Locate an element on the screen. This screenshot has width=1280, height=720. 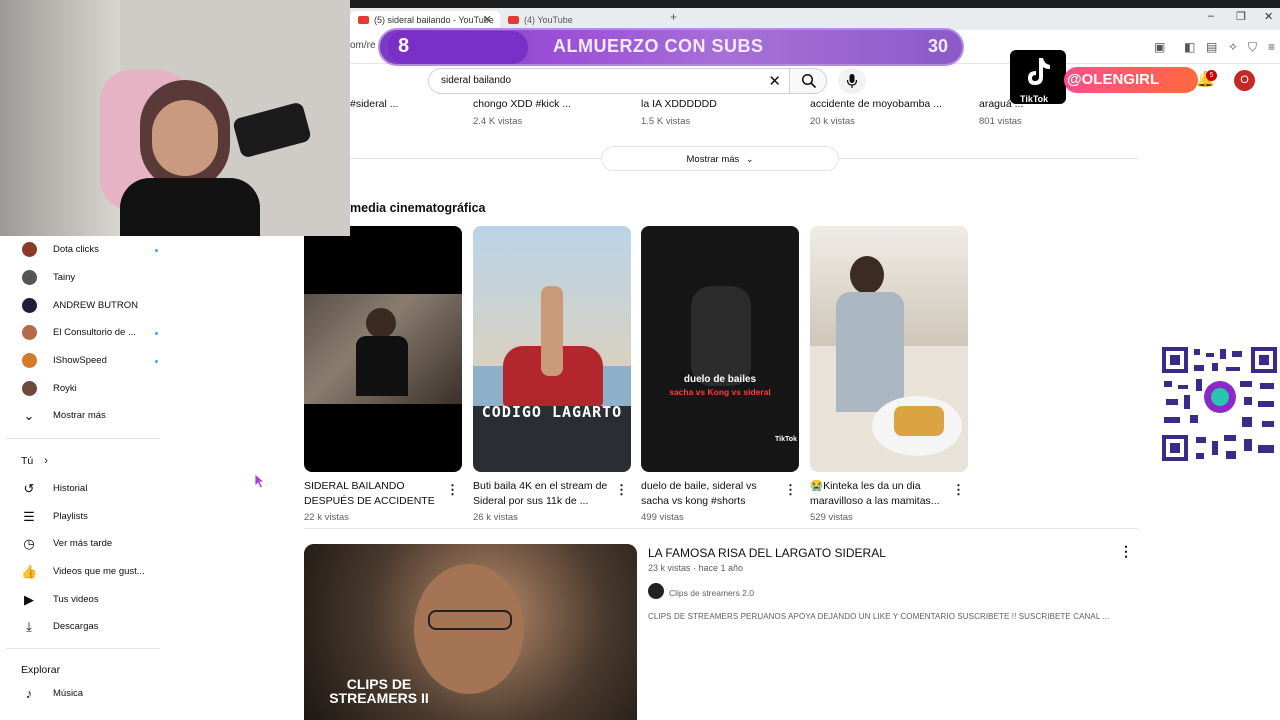
sidebar-item-playlists: ☰ Playlists is located at coordinates (151, 517).